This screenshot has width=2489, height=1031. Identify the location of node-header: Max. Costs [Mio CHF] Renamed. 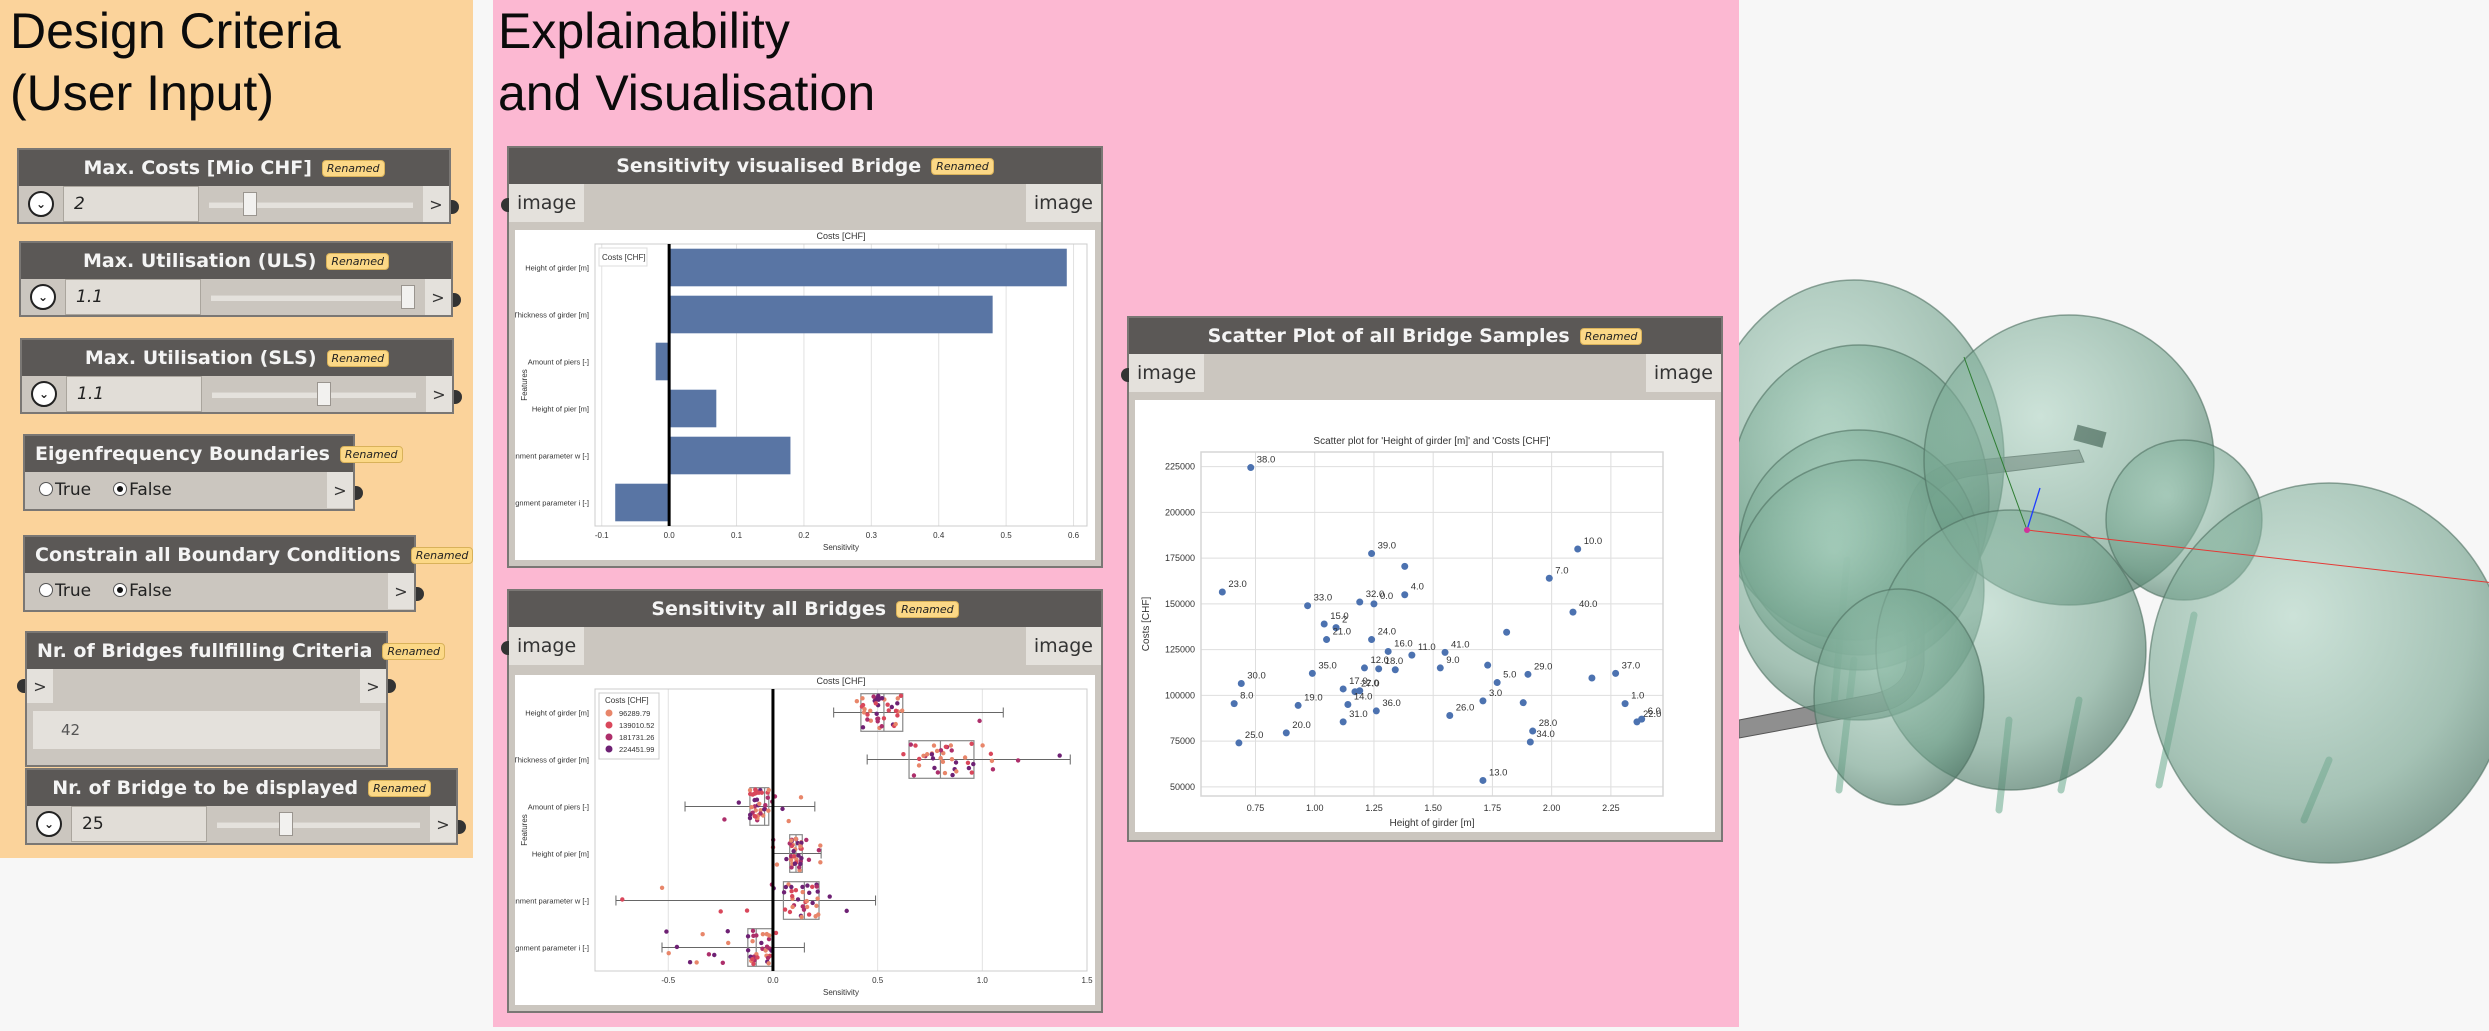
(234, 168).